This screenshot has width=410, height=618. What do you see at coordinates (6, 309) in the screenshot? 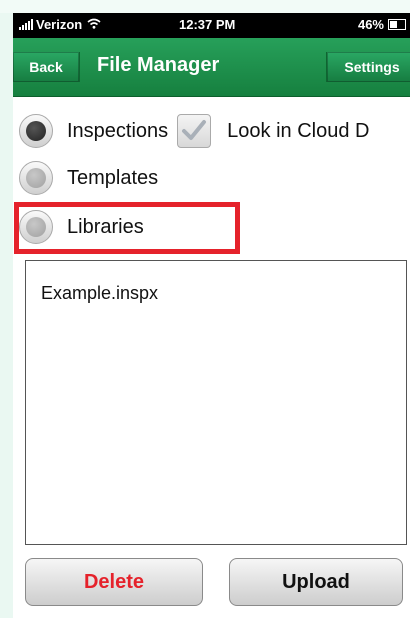
I see `background-decoration` at bounding box center [6, 309].